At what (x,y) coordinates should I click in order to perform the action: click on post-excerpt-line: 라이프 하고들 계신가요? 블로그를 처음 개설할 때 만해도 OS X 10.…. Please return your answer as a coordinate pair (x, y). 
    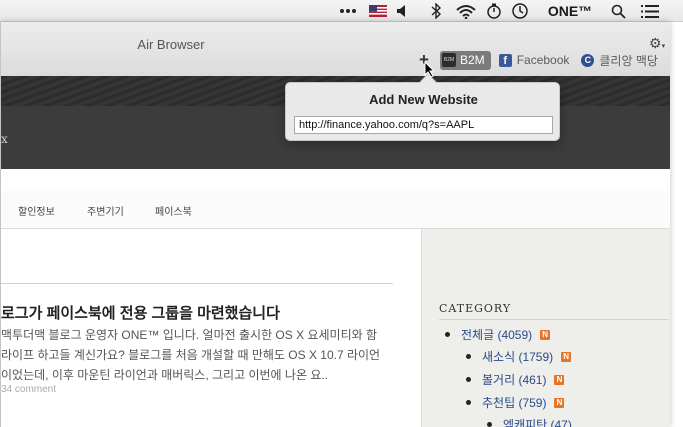
    Looking at the image, I should click on (191, 355).